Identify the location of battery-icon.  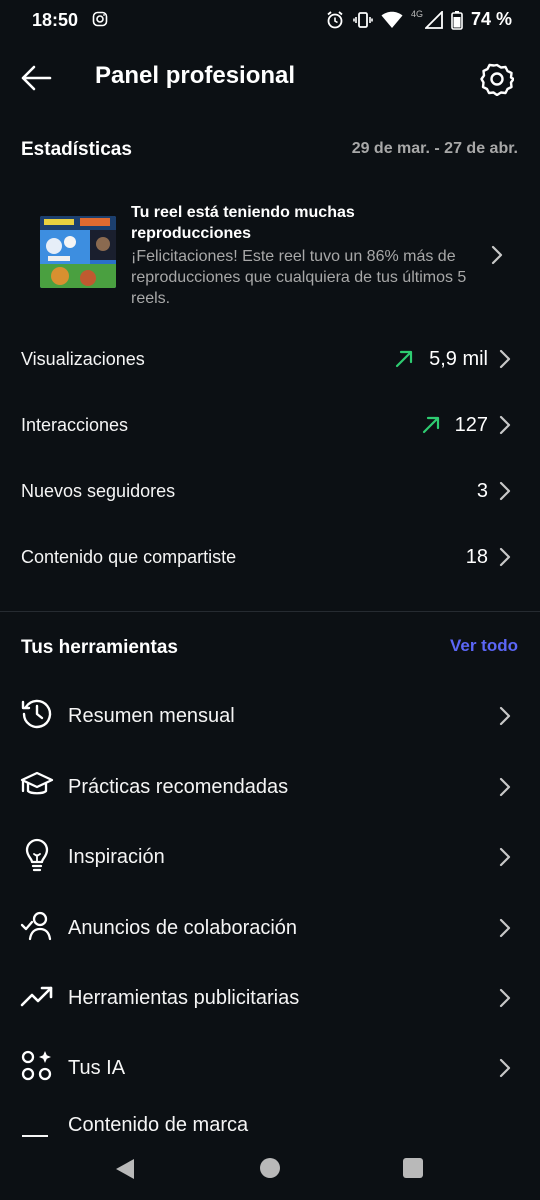
(457, 20).